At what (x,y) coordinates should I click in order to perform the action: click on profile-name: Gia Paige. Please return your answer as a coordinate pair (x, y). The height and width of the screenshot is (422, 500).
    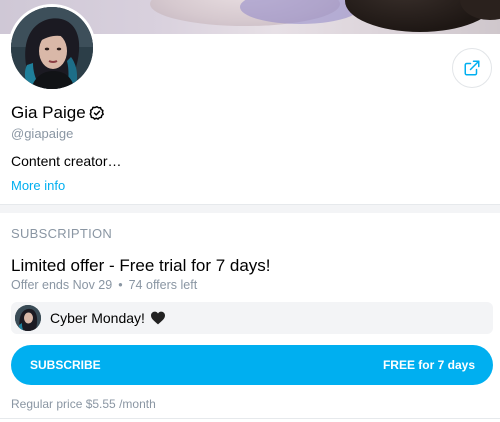
    Looking at the image, I should click on (48, 112).